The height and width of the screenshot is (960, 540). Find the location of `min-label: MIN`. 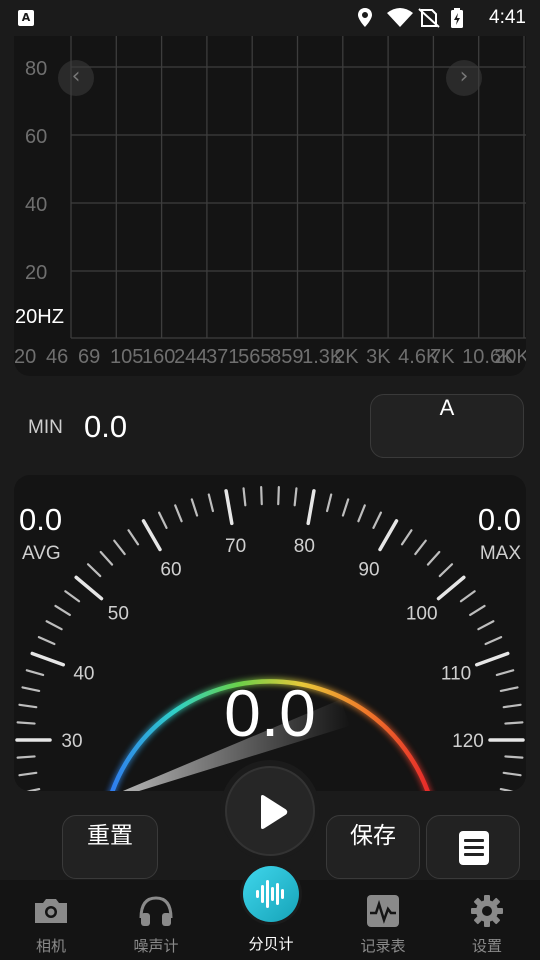

min-label: MIN is located at coordinates (45, 427).